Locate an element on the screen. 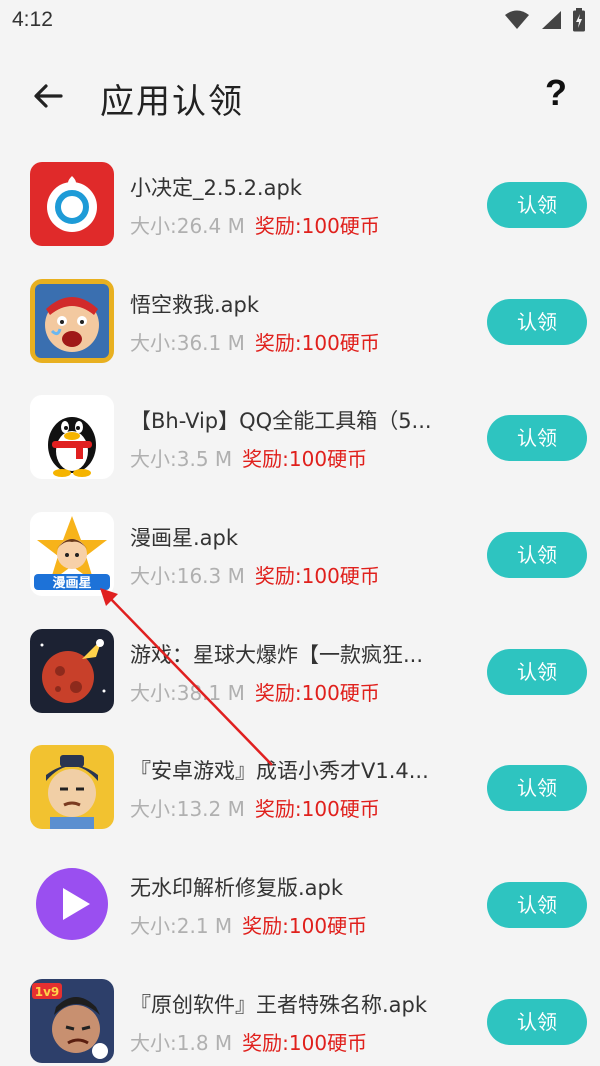 The height and width of the screenshot is (1066, 600). app-meta: 大小:16.3 M 奖励:100硬币 is located at coordinates (255, 574).